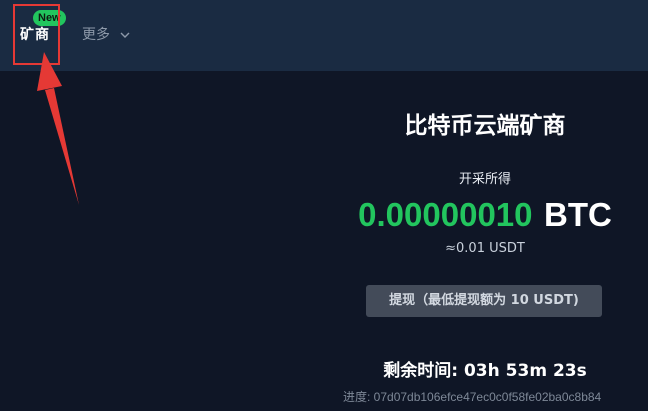 This screenshot has width=648, height=411. Describe the element at coordinates (578, 214) in the screenshot. I see `amount-unit: BTC` at that location.